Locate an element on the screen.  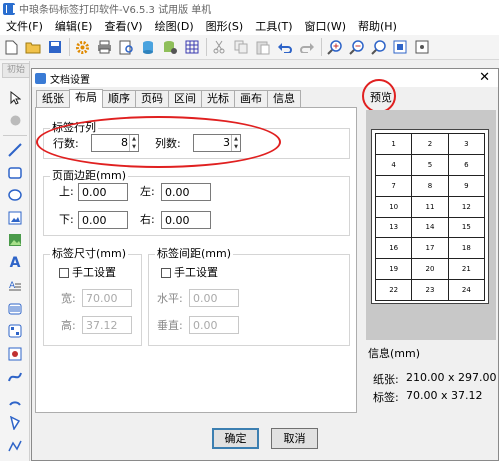
tab-page-number: 页码 is located at coordinates (152, 98).